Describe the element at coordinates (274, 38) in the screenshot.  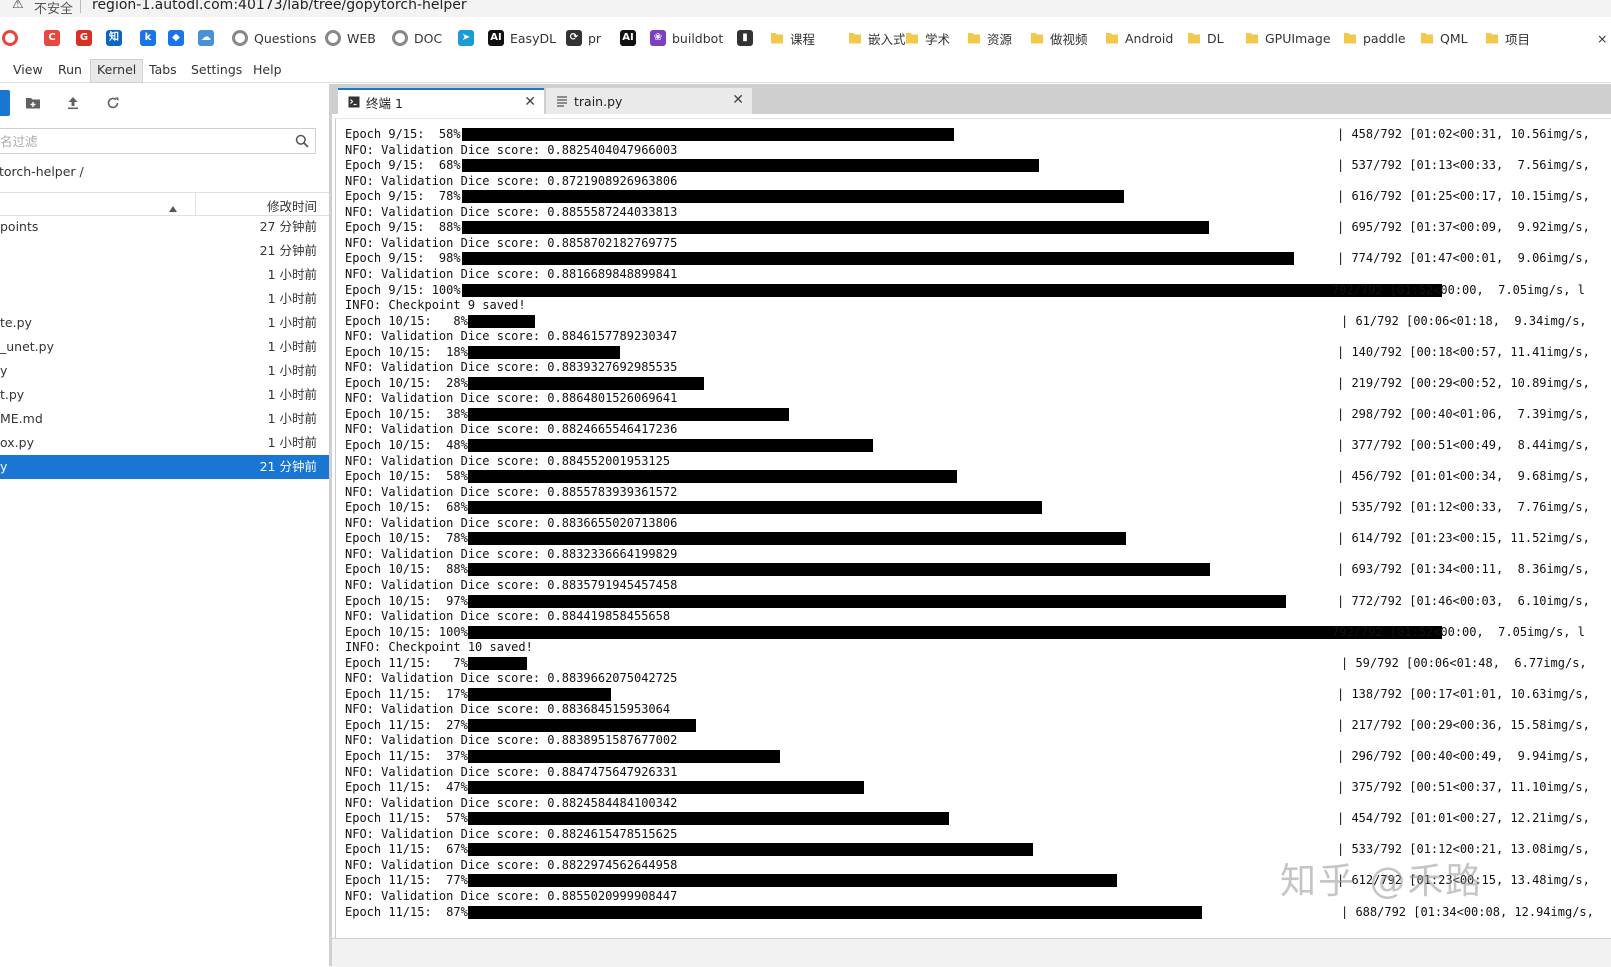
I see `bookmark-item: Questions` at that location.